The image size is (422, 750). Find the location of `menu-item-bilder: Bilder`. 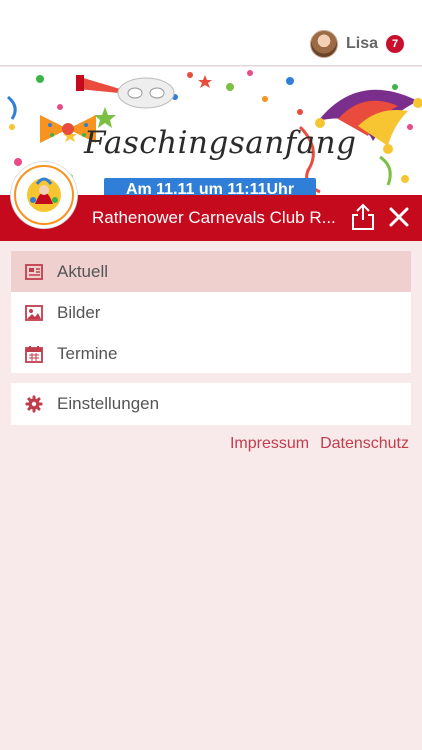

menu-item-bilder: Bilder is located at coordinates (211, 312).